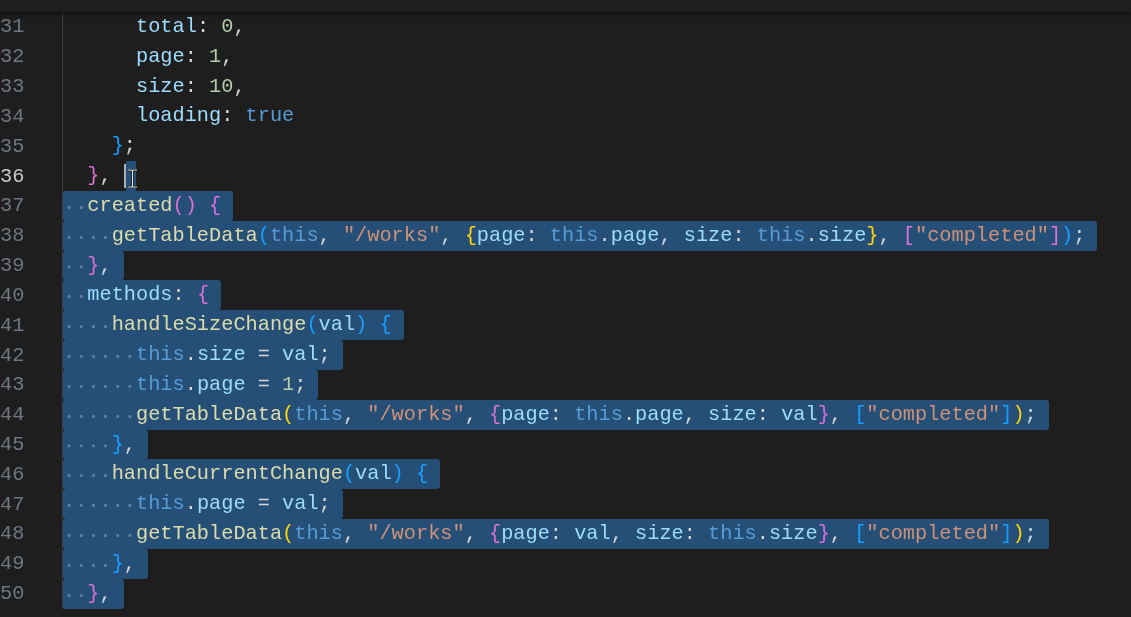 This screenshot has height=617, width=1131. Describe the element at coordinates (12, 474) in the screenshot. I see `line-number: 46` at that location.